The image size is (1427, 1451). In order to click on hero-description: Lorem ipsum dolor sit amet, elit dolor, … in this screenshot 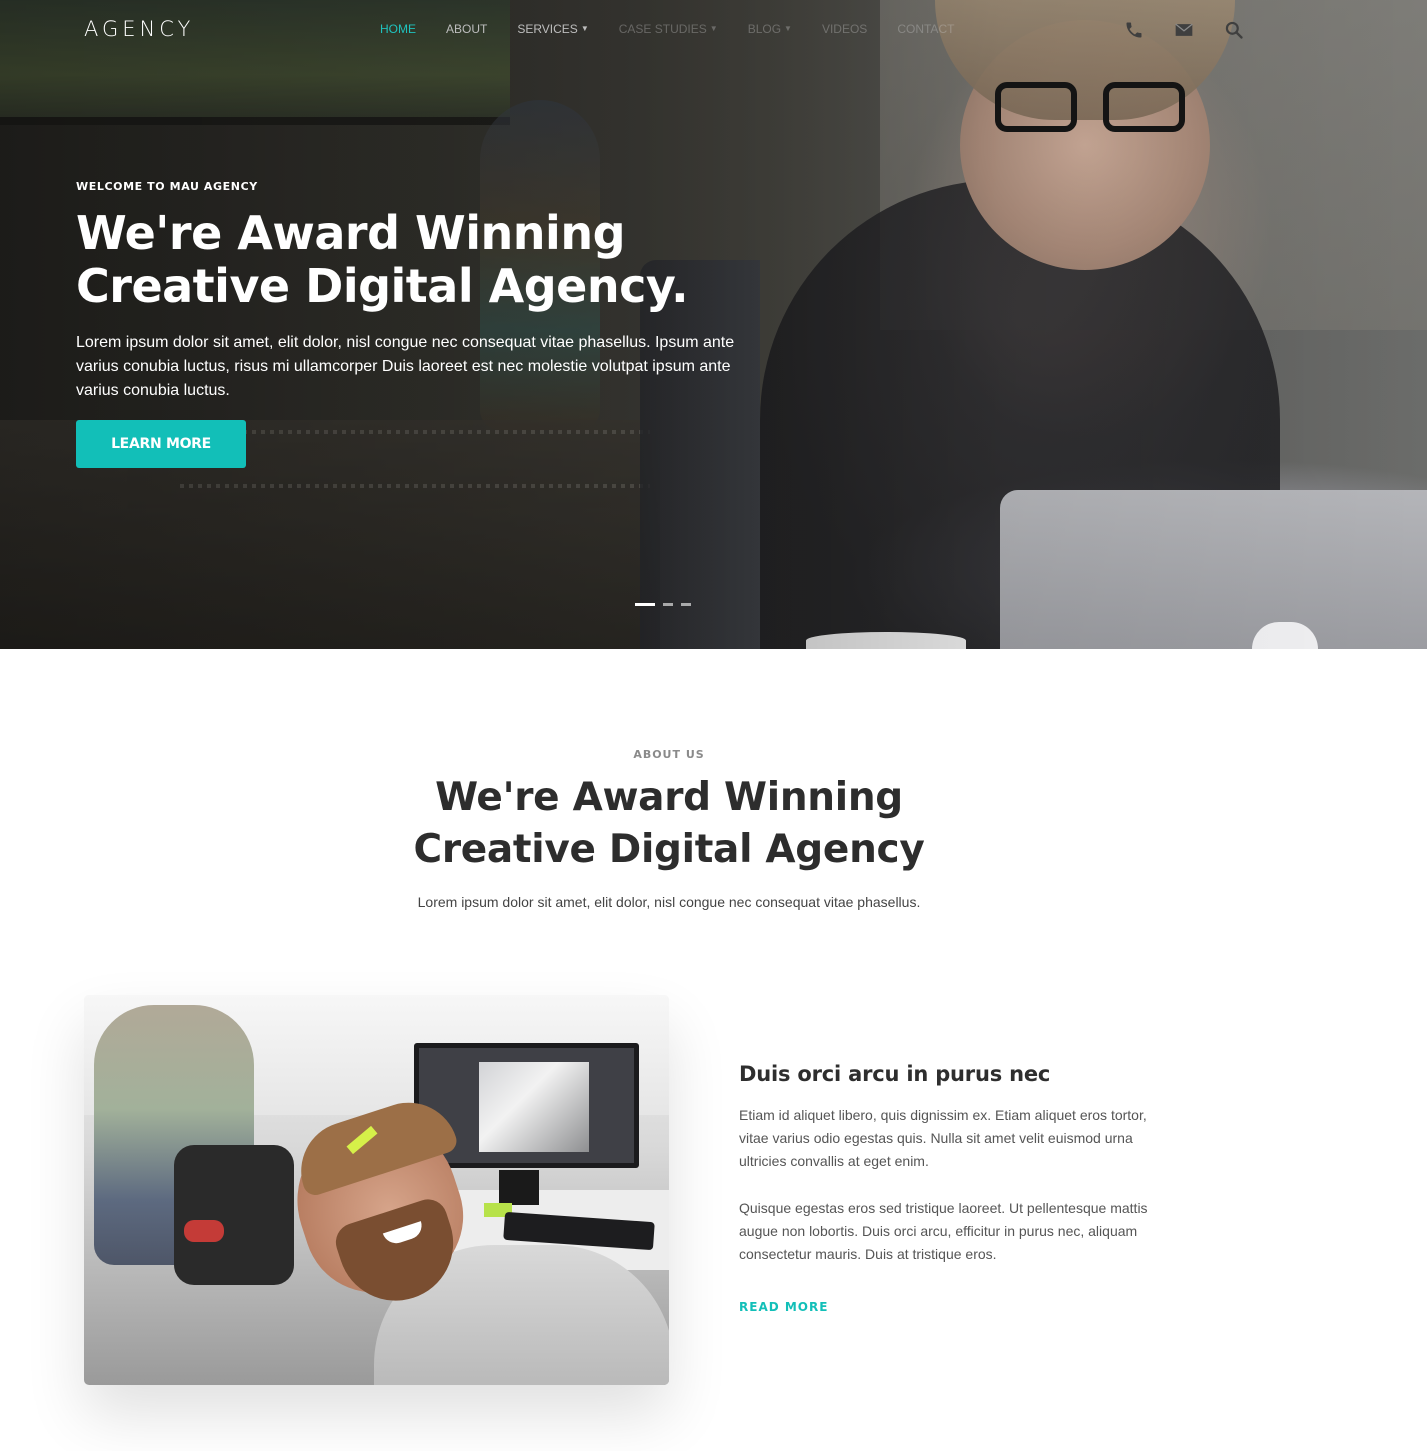, I will do `click(405, 366)`.